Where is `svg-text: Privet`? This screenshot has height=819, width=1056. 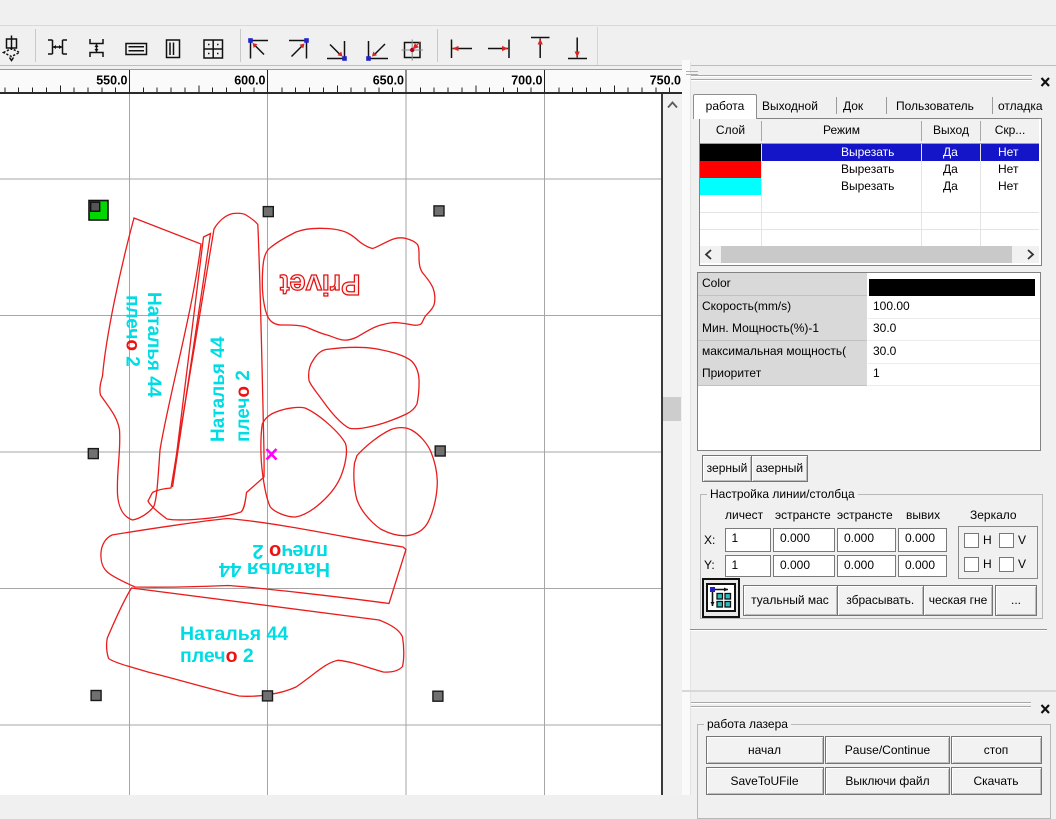 svg-text: Privet is located at coordinates (320, 284).